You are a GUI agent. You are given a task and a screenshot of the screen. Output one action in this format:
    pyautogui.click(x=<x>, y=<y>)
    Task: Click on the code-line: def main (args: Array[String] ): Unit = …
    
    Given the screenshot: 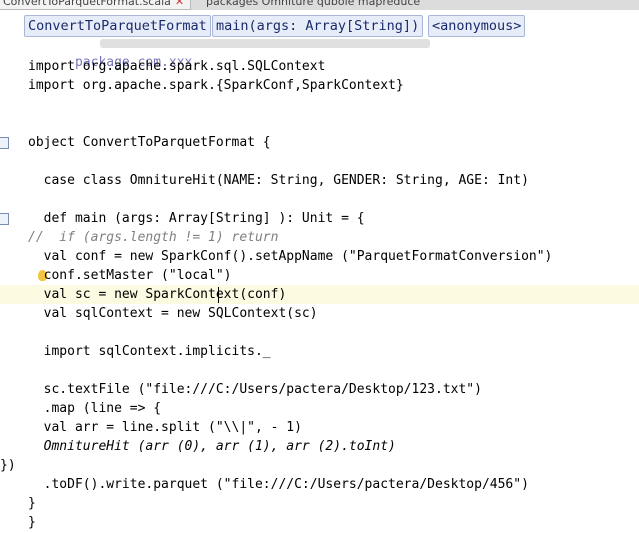 What is the action you would take?
    pyautogui.click(x=319, y=218)
    